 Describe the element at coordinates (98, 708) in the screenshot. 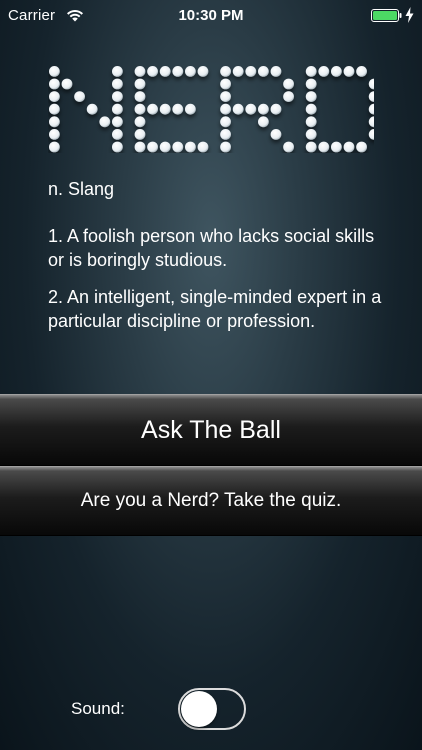

I see `sound-label: Sound:` at that location.